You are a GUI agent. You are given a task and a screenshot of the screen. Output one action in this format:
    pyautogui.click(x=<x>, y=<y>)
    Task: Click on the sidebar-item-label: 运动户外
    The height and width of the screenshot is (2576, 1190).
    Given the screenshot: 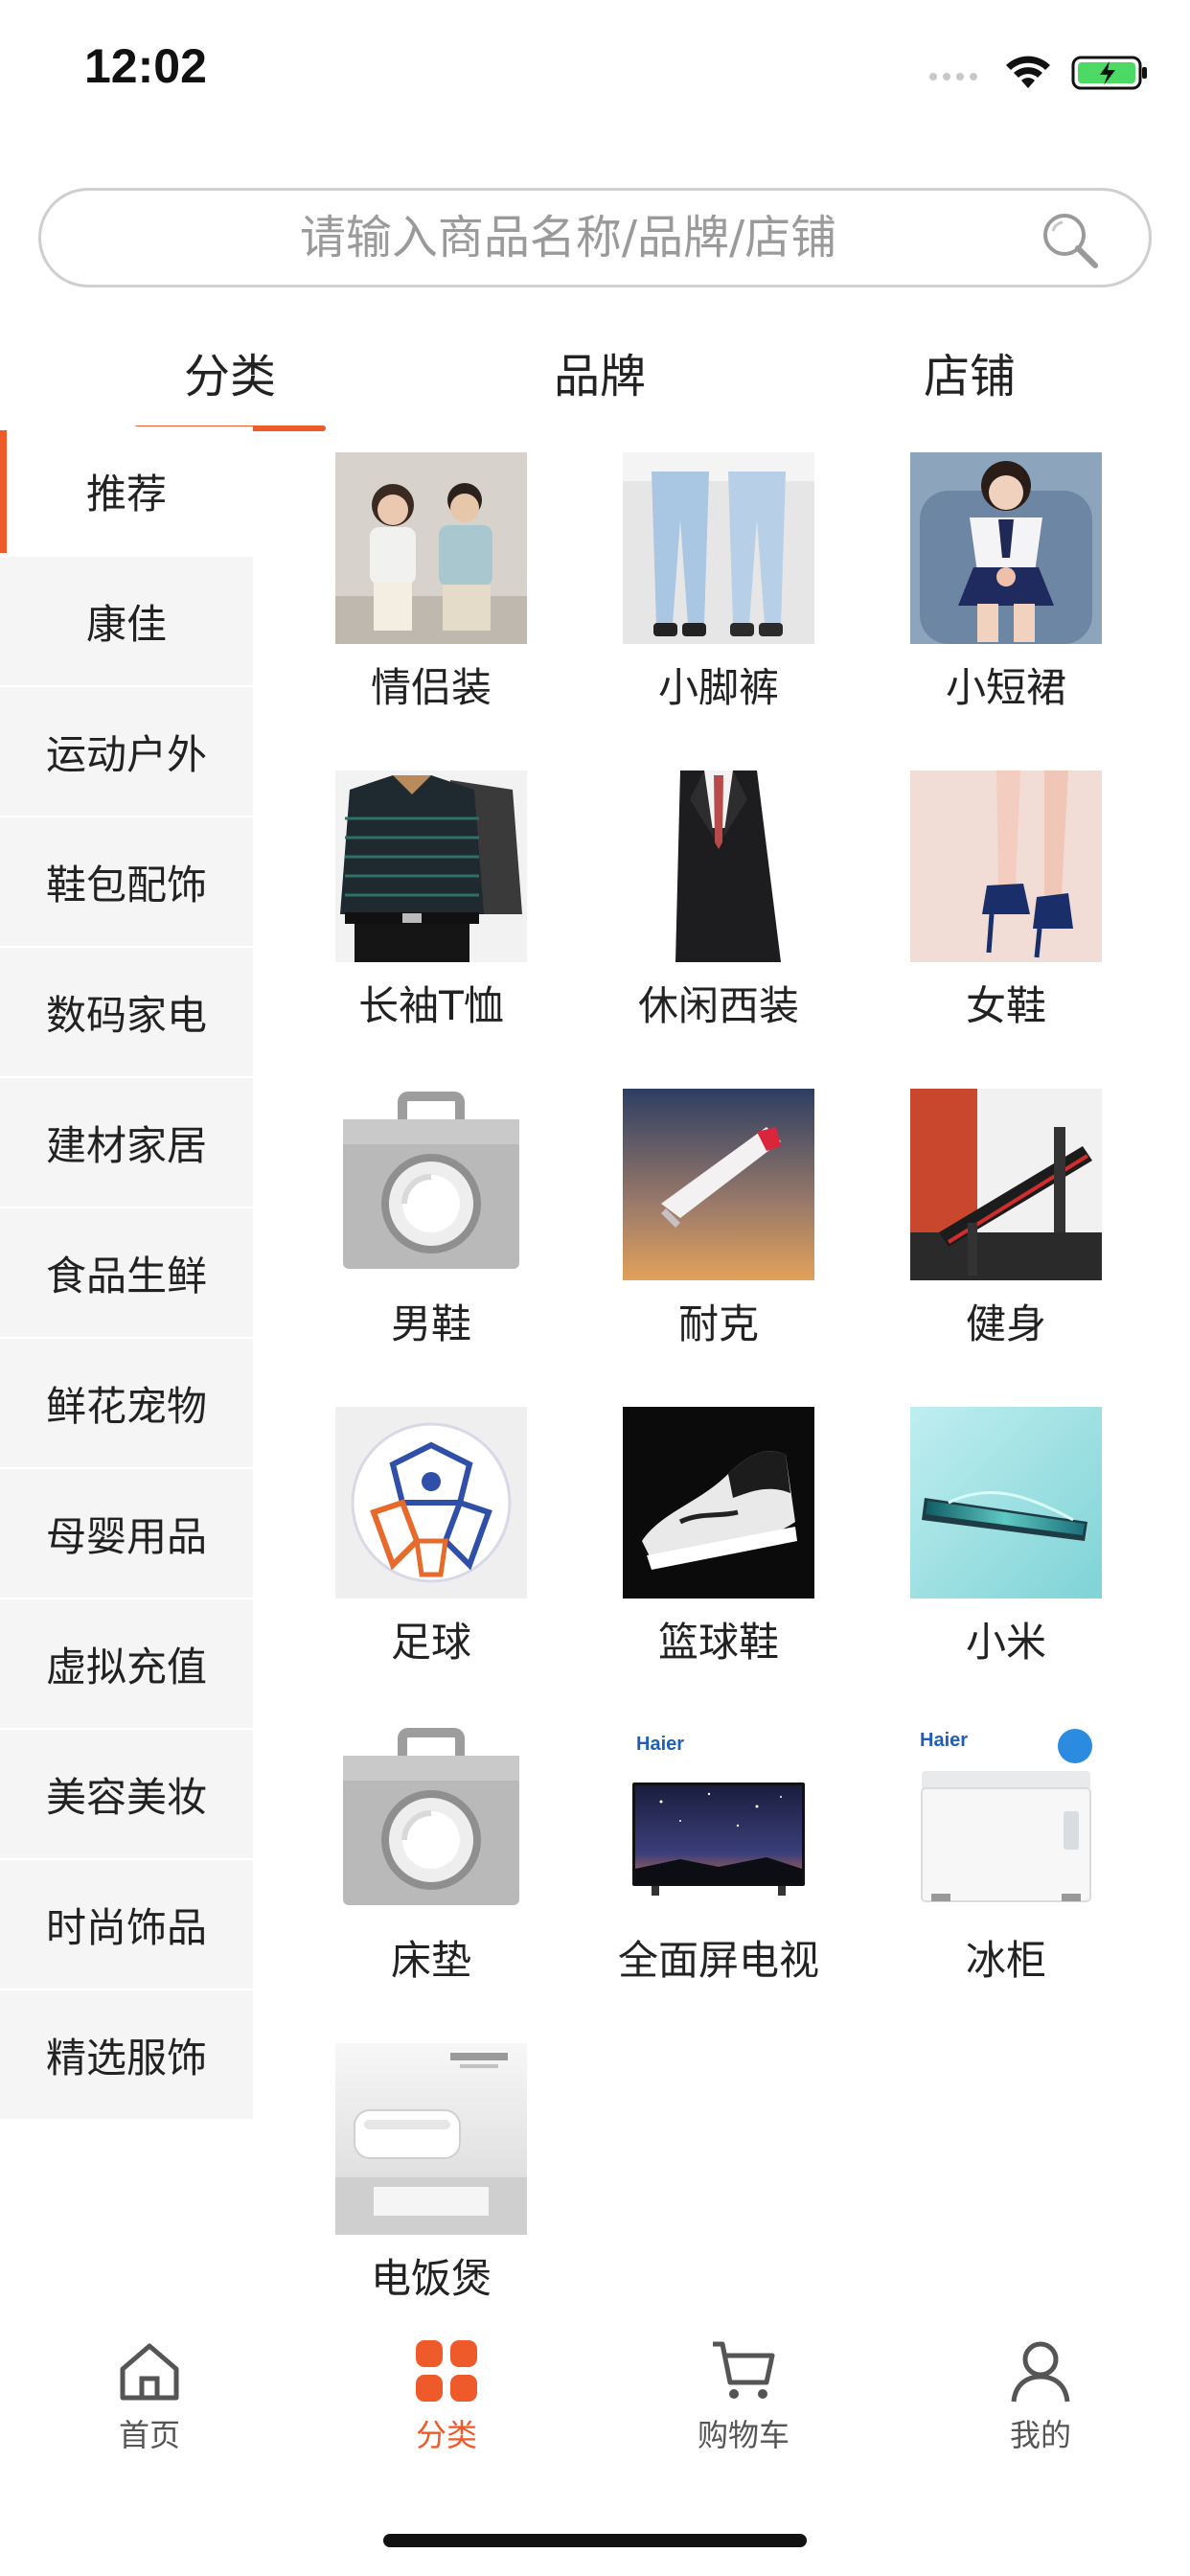 What is the action you would take?
    pyautogui.click(x=126, y=754)
    